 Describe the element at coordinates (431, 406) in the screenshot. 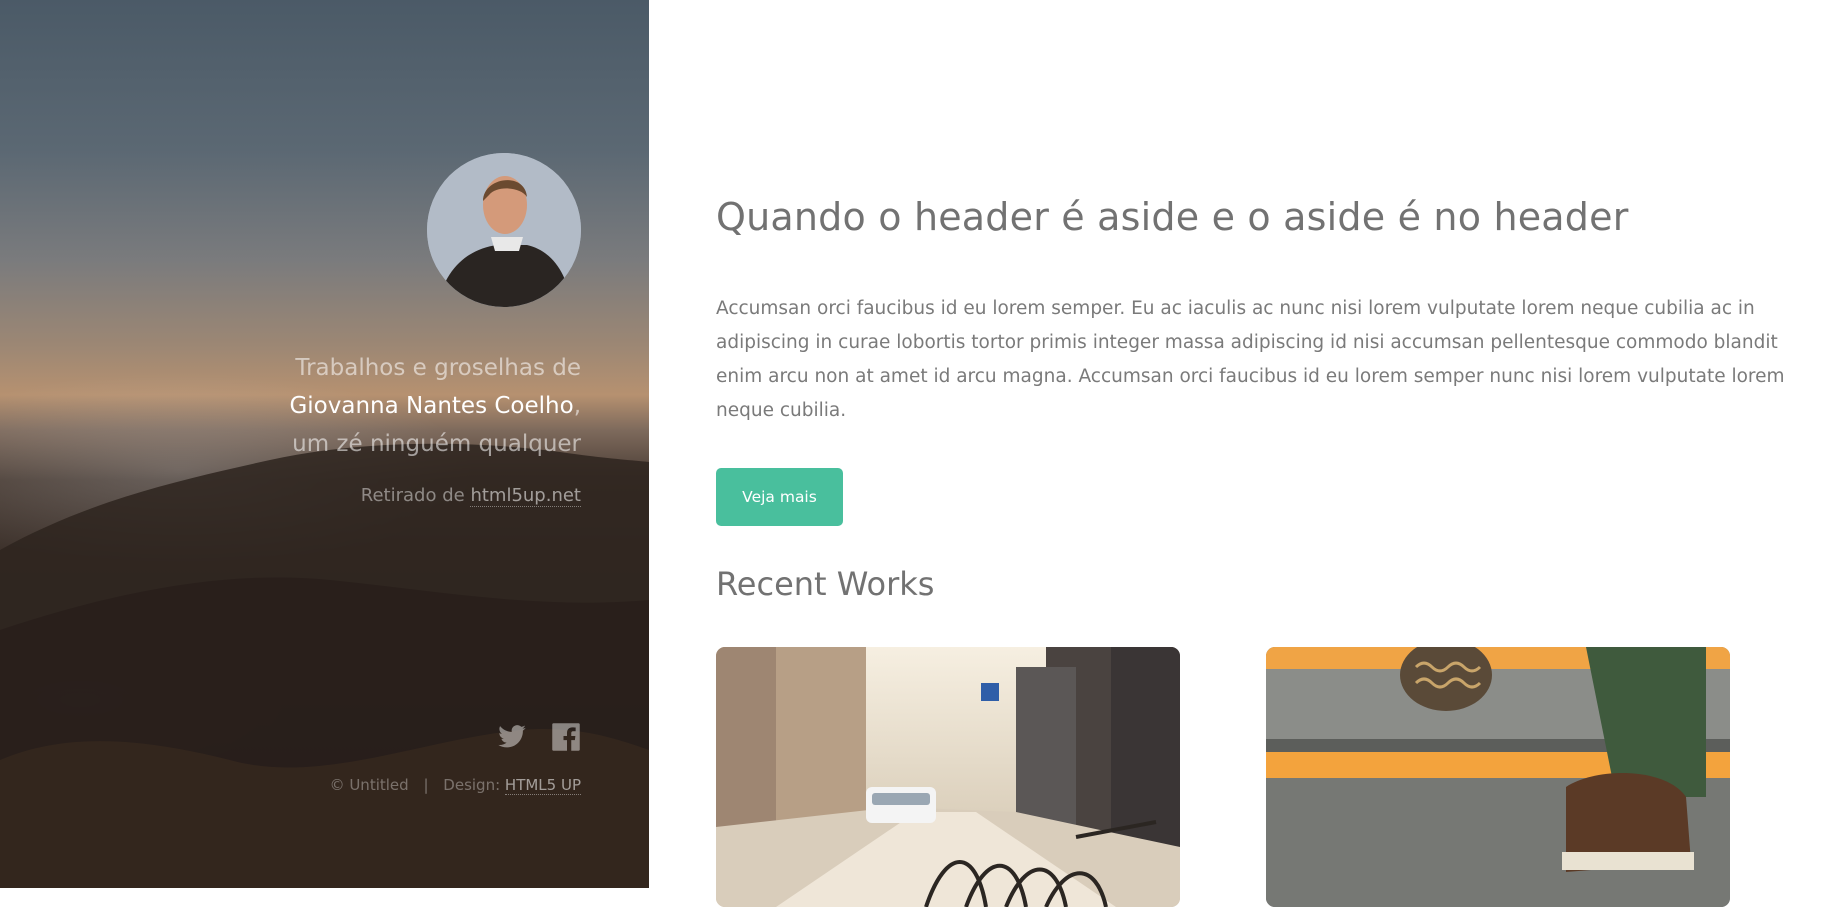

I see `author-name: Giovanna Nantes Coelho` at that location.